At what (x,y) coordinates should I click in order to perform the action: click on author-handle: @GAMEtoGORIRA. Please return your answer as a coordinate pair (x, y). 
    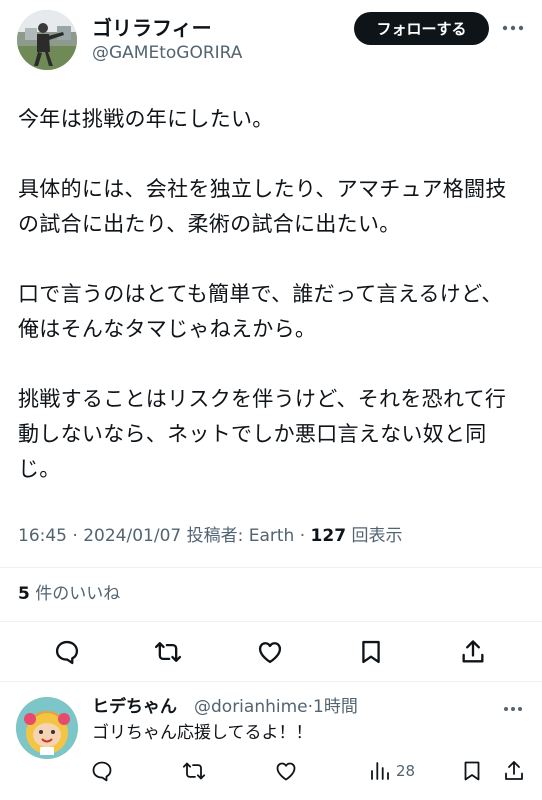
    Looking at the image, I should click on (167, 53).